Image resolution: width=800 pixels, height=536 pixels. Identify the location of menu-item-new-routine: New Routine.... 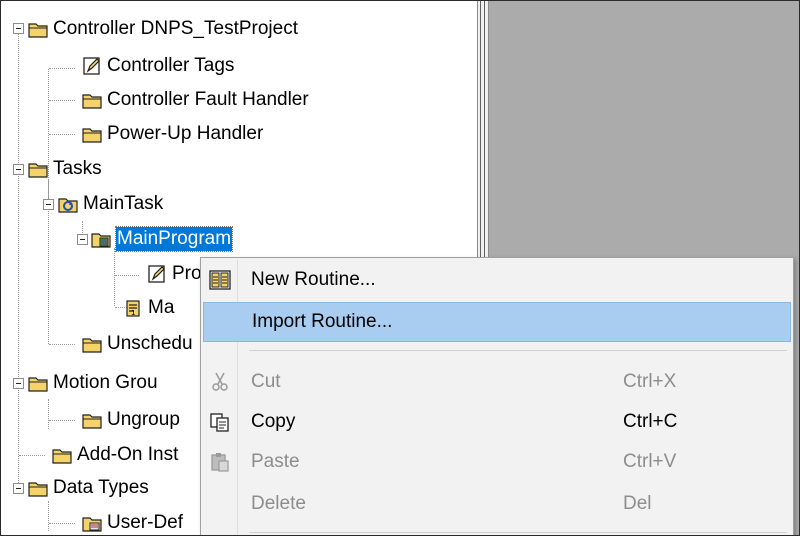
(497, 280).